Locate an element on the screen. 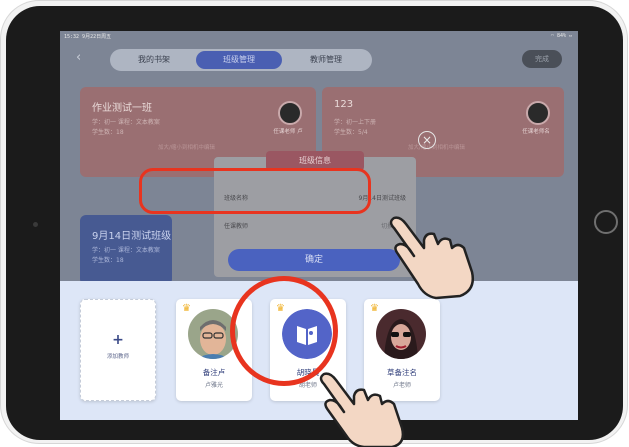 Image resolution: width=629 pixels, height=447 pixels. status-time: 15:32 9月22日周五 is located at coordinates (88, 37).